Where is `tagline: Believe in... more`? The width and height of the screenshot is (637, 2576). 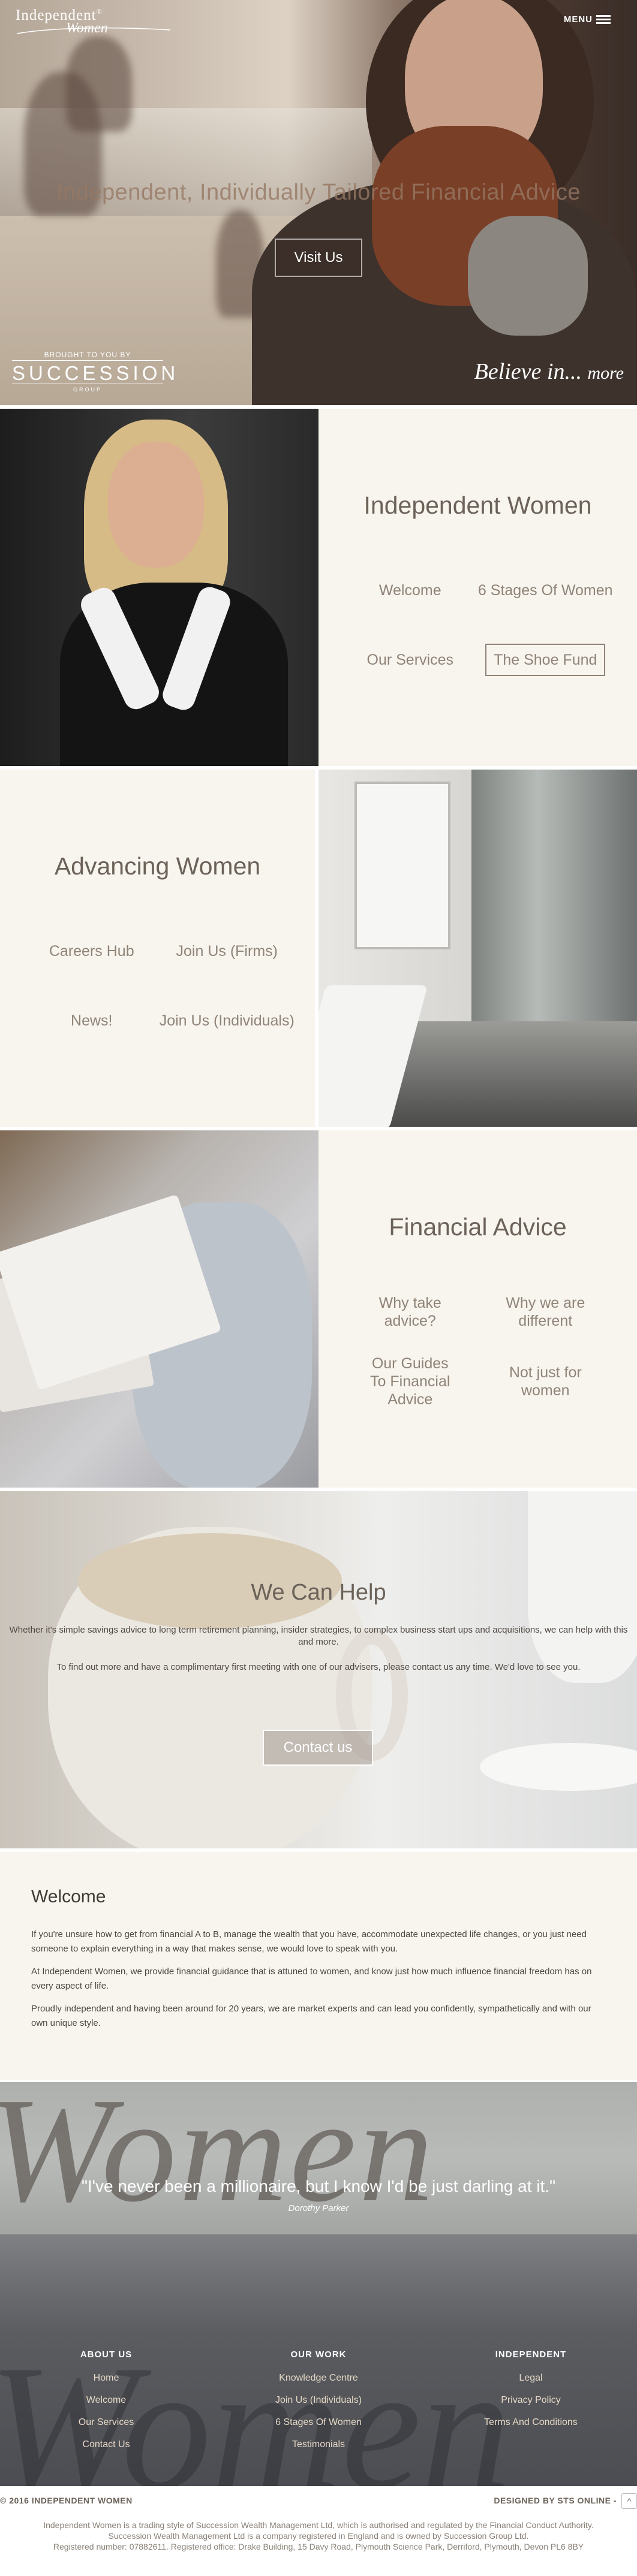 tagline: Believe in... more is located at coordinates (549, 372).